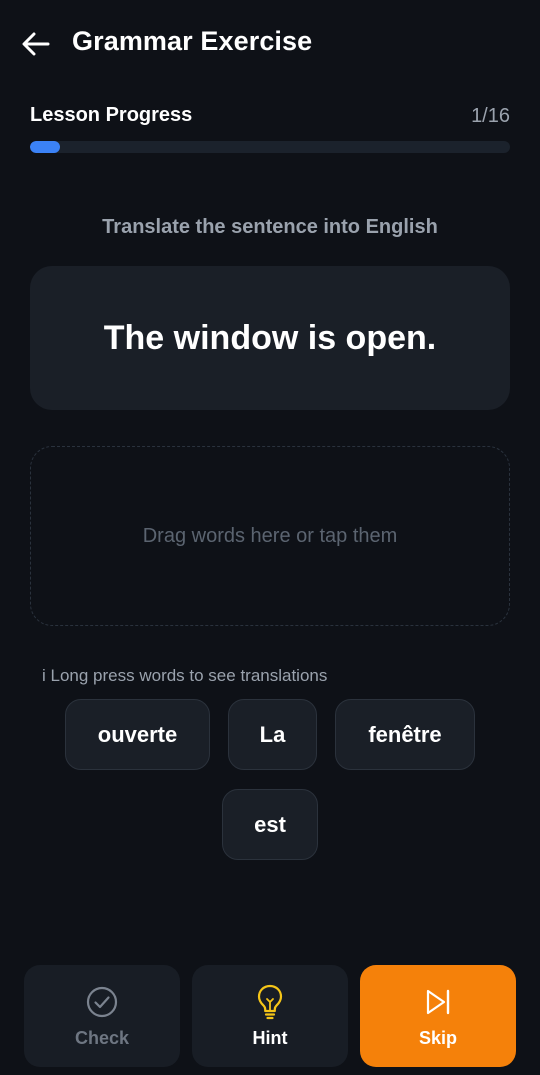 The height and width of the screenshot is (1075, 540). I want to click on lightbulb-icon, so click(270, 1001).